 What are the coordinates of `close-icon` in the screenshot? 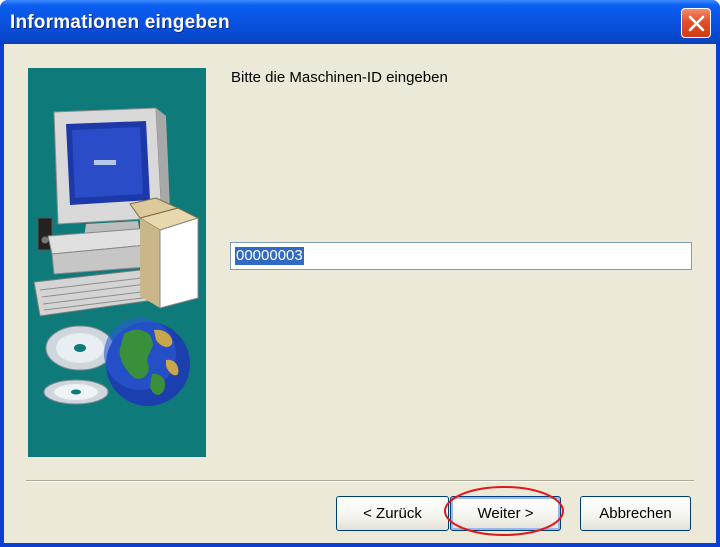 It's located at (696, 23).